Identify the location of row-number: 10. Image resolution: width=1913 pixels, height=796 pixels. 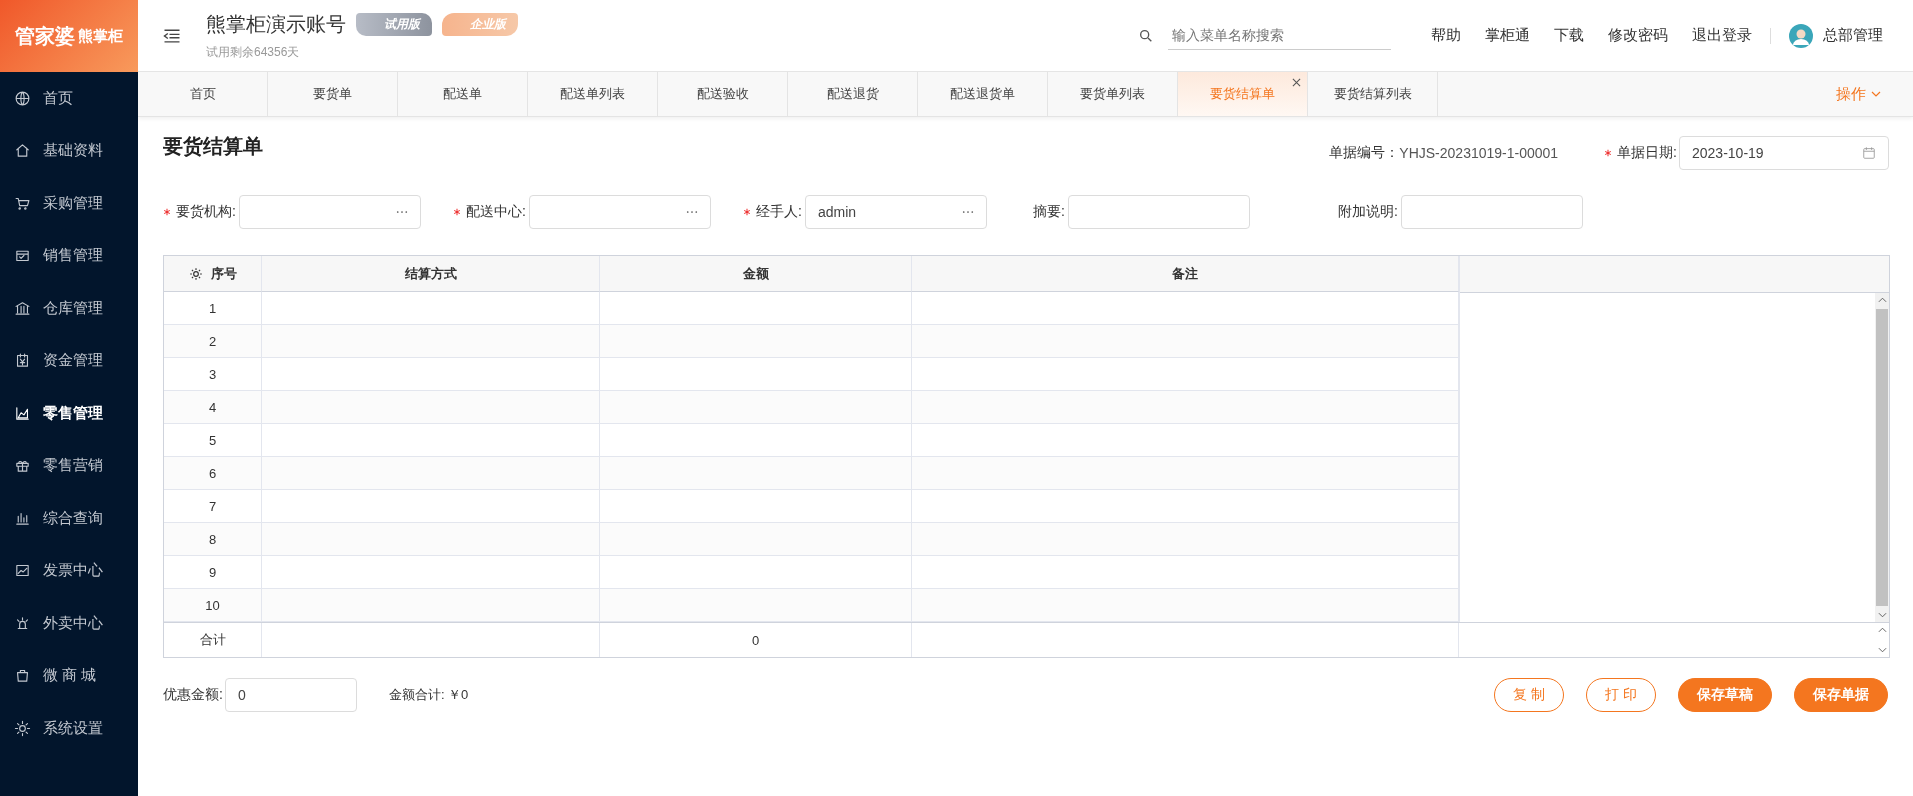
(213, 605).